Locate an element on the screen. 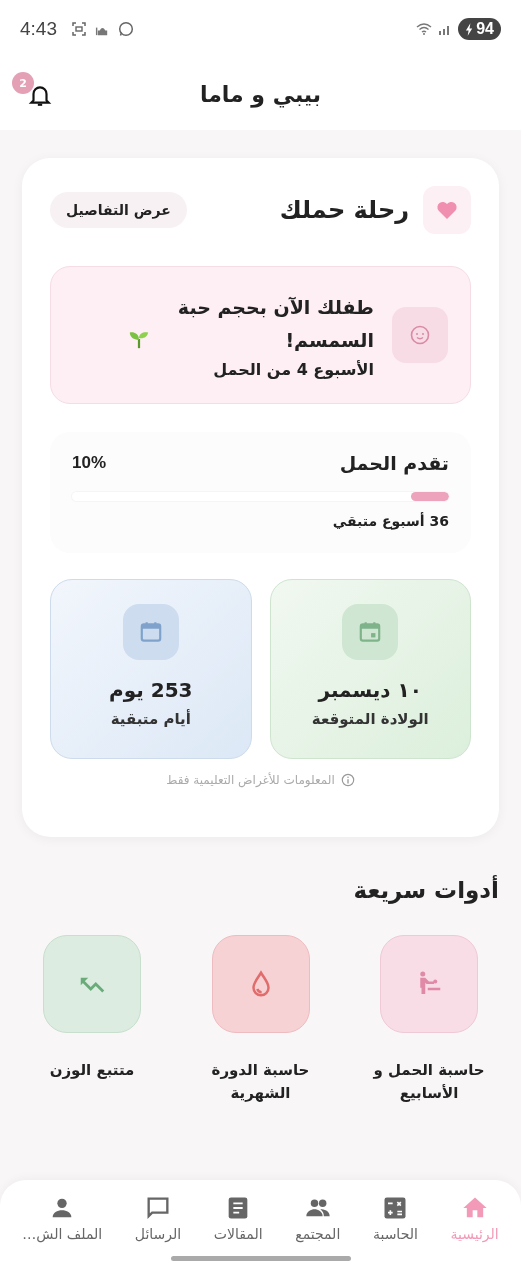 Image resolution: width=521 pixels, height=1280 pixels. pregnancy-week: الأسبوع 4 من الحمل is located at coordinates (293, 369).